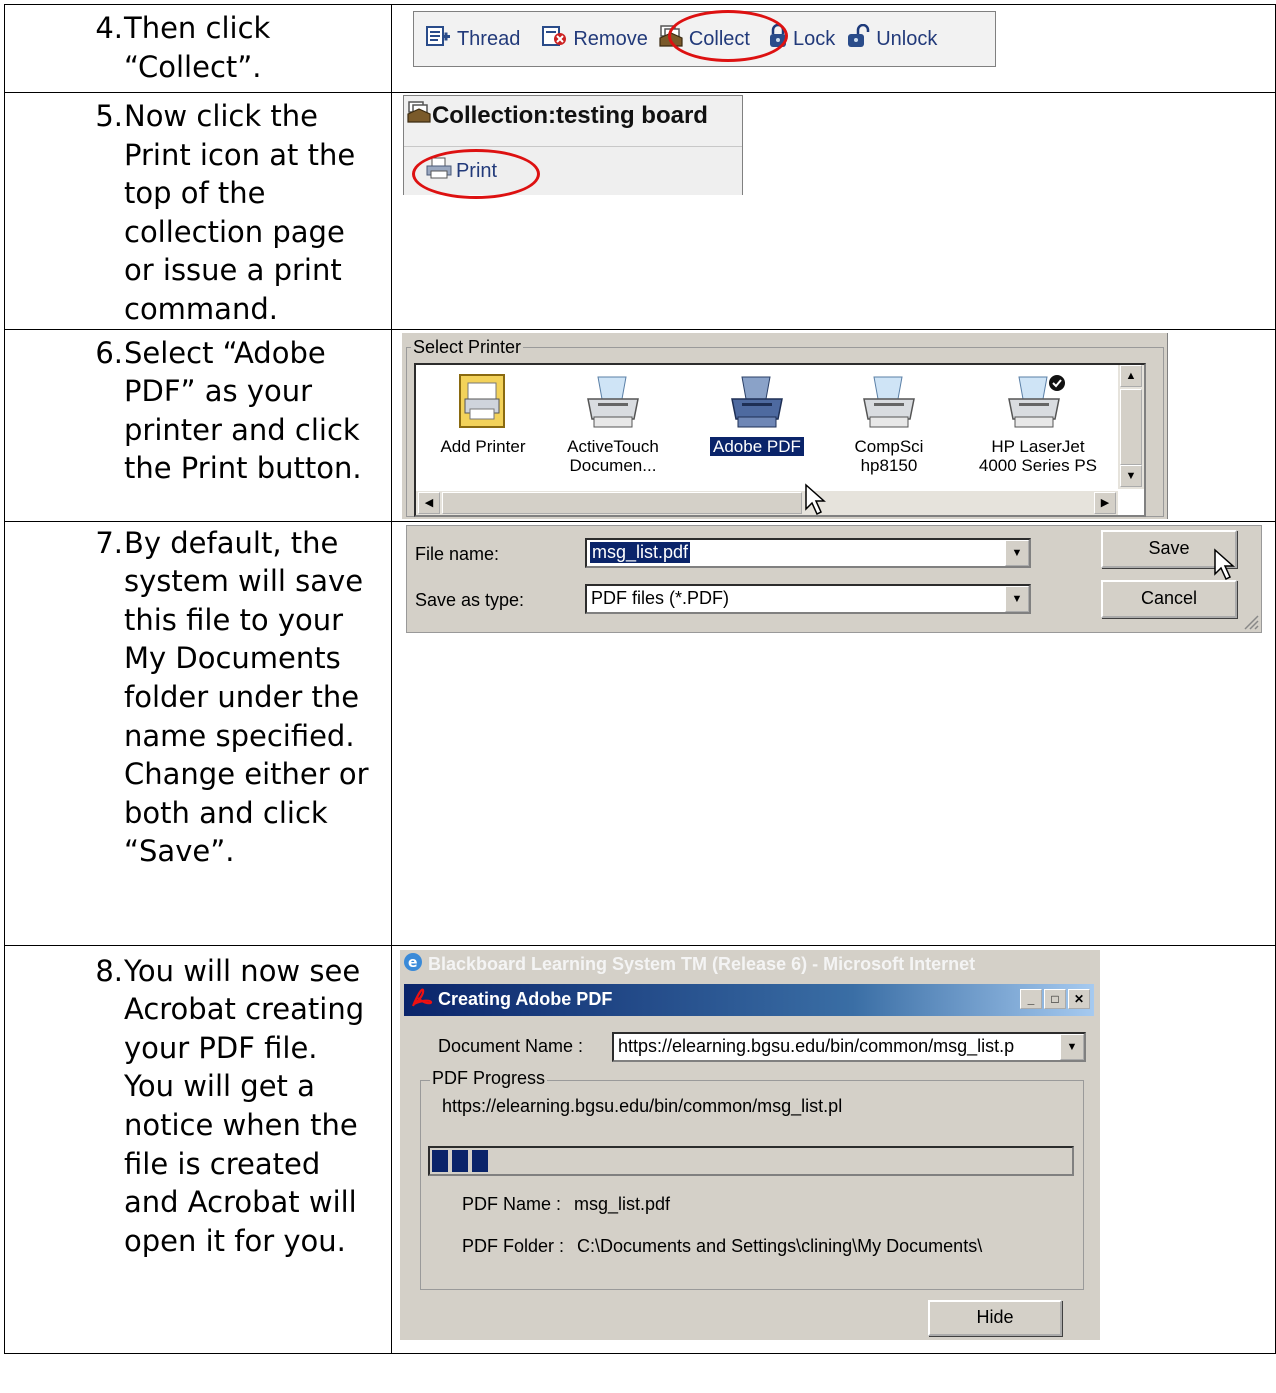  I want to click on acrobat-title-bar: Creating Adobe PDF _ □ ✕, so click(748, 999).